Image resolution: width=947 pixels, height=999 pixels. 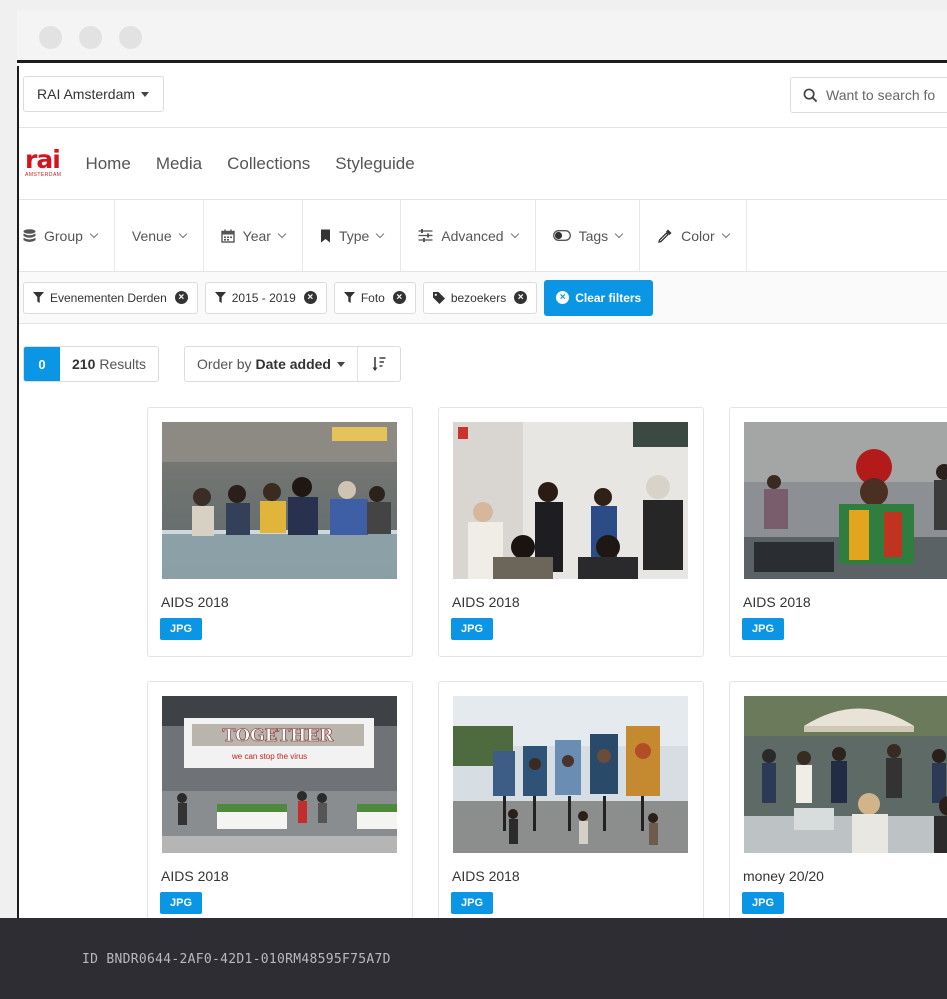 What do you see at coordinates (67, 235) in the screenshot?
I see `filter-group: Group` at bounding box center [67, 235].